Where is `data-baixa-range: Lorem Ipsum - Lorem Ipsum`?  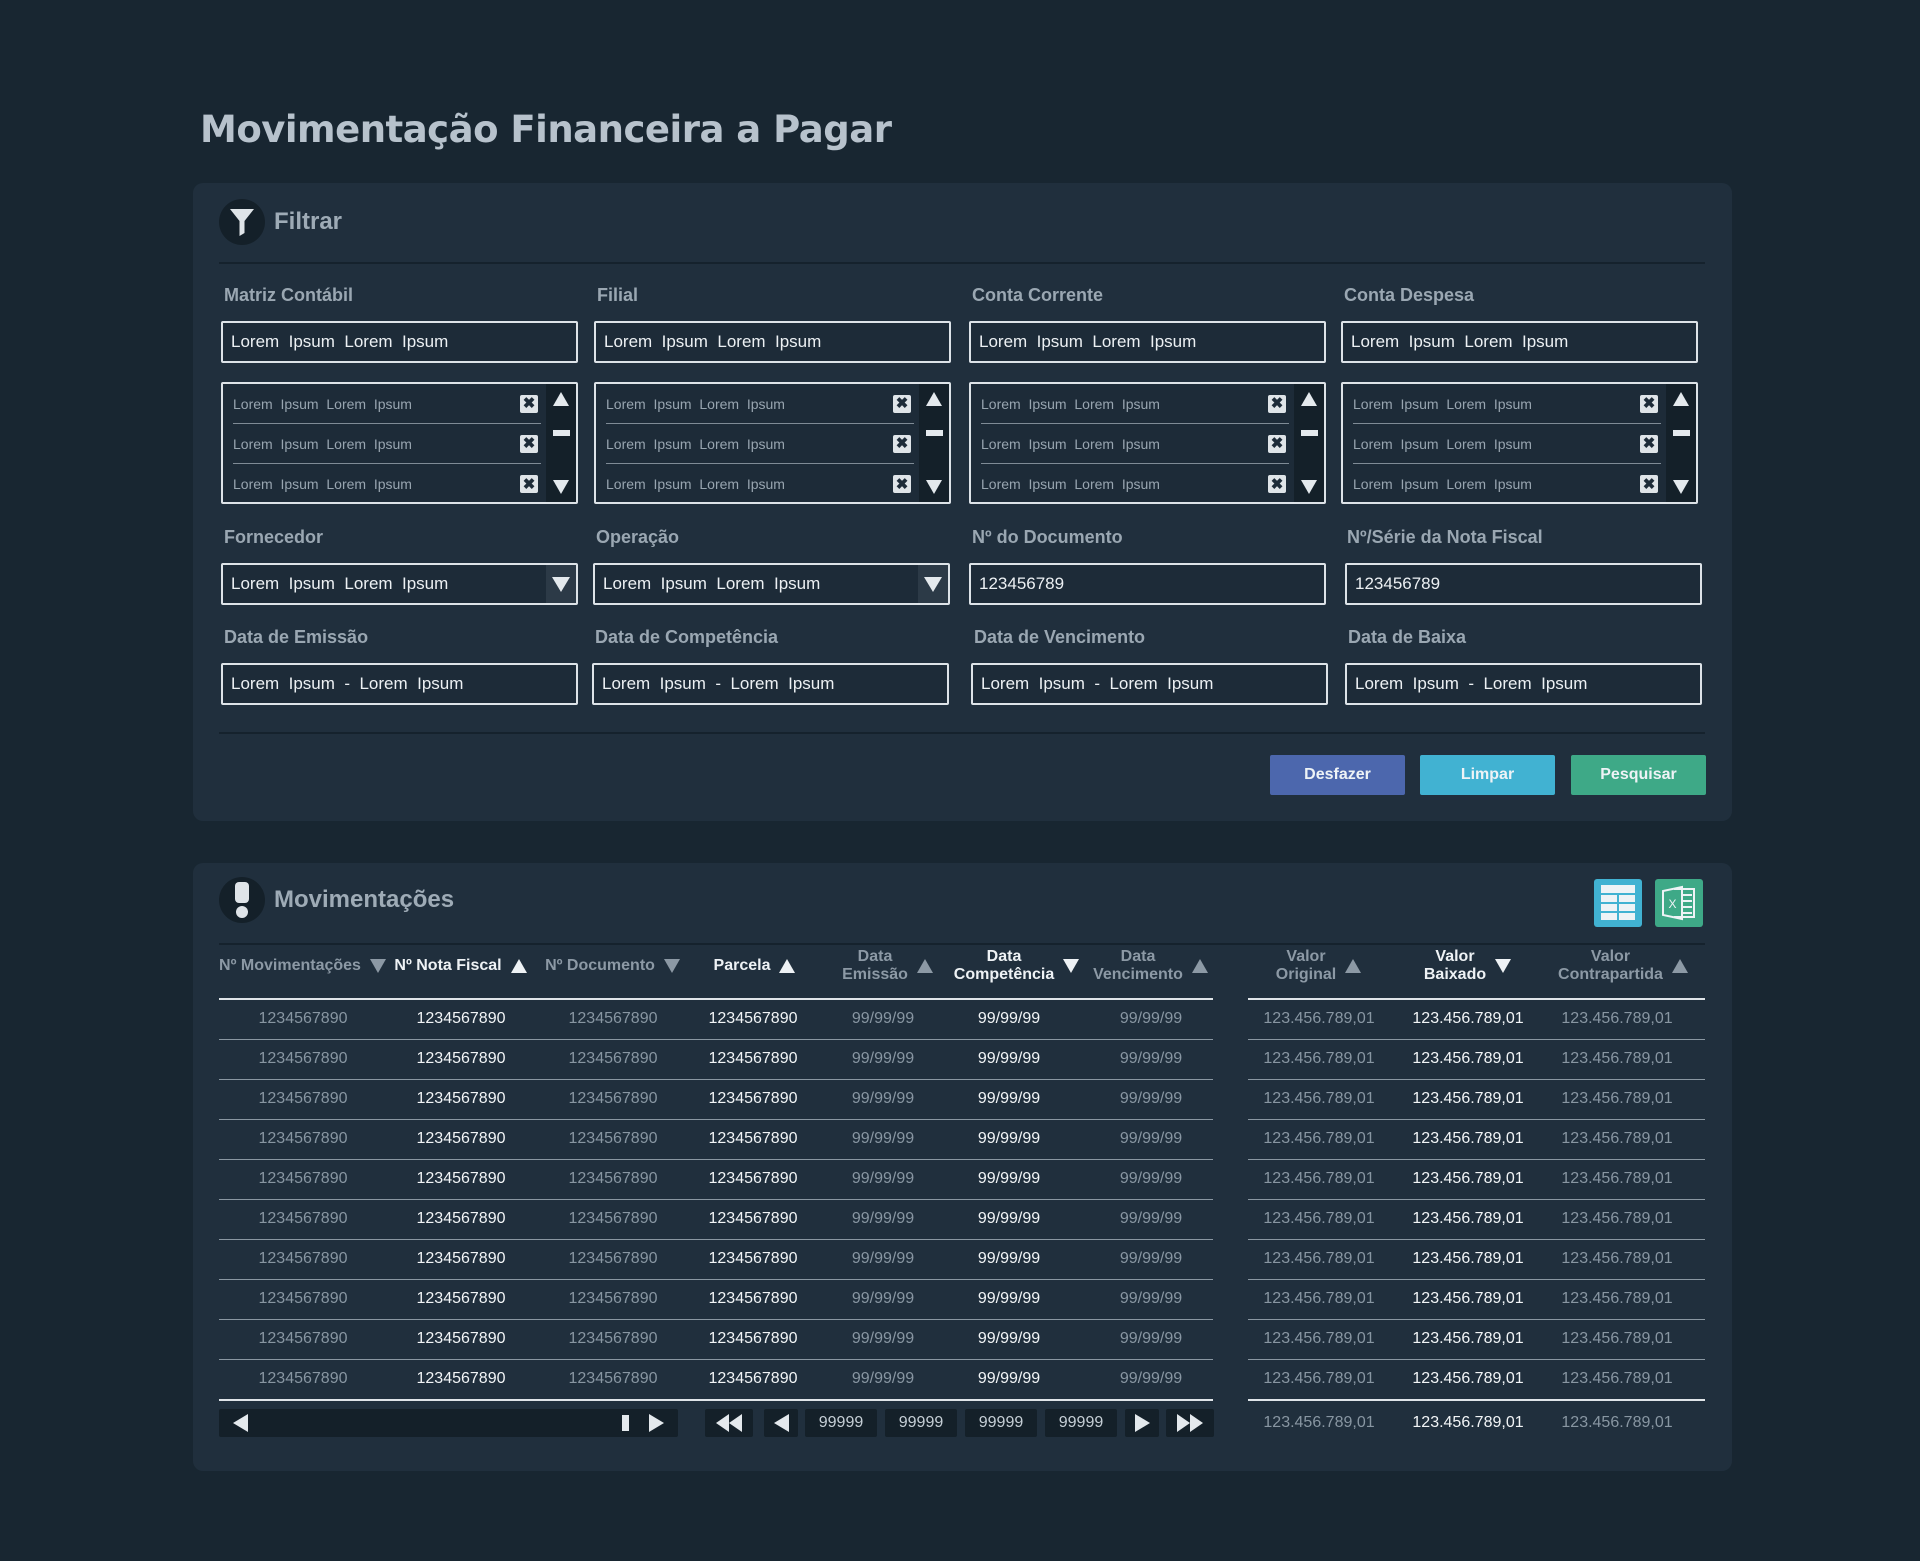 data-baixa-range: Lorem Ipsum - Lorem Ipsum is located at coordinates (1523, 684).